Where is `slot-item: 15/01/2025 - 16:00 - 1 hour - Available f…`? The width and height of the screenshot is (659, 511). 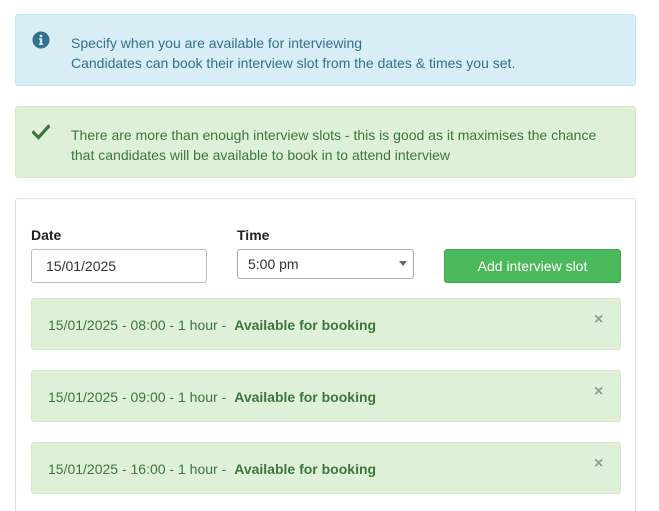 slot-item: 15/01/2025 - 16:00 - 1 hour - Available f… is located at coordinates (326, 468).